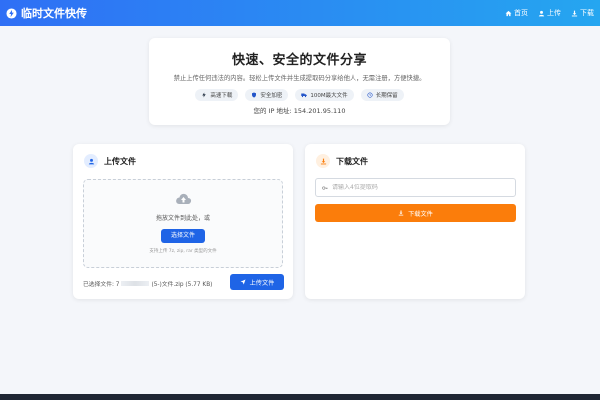 The height and width of the screenshot is (400, 600). I want to click on upload-badge, so click(91, 161).